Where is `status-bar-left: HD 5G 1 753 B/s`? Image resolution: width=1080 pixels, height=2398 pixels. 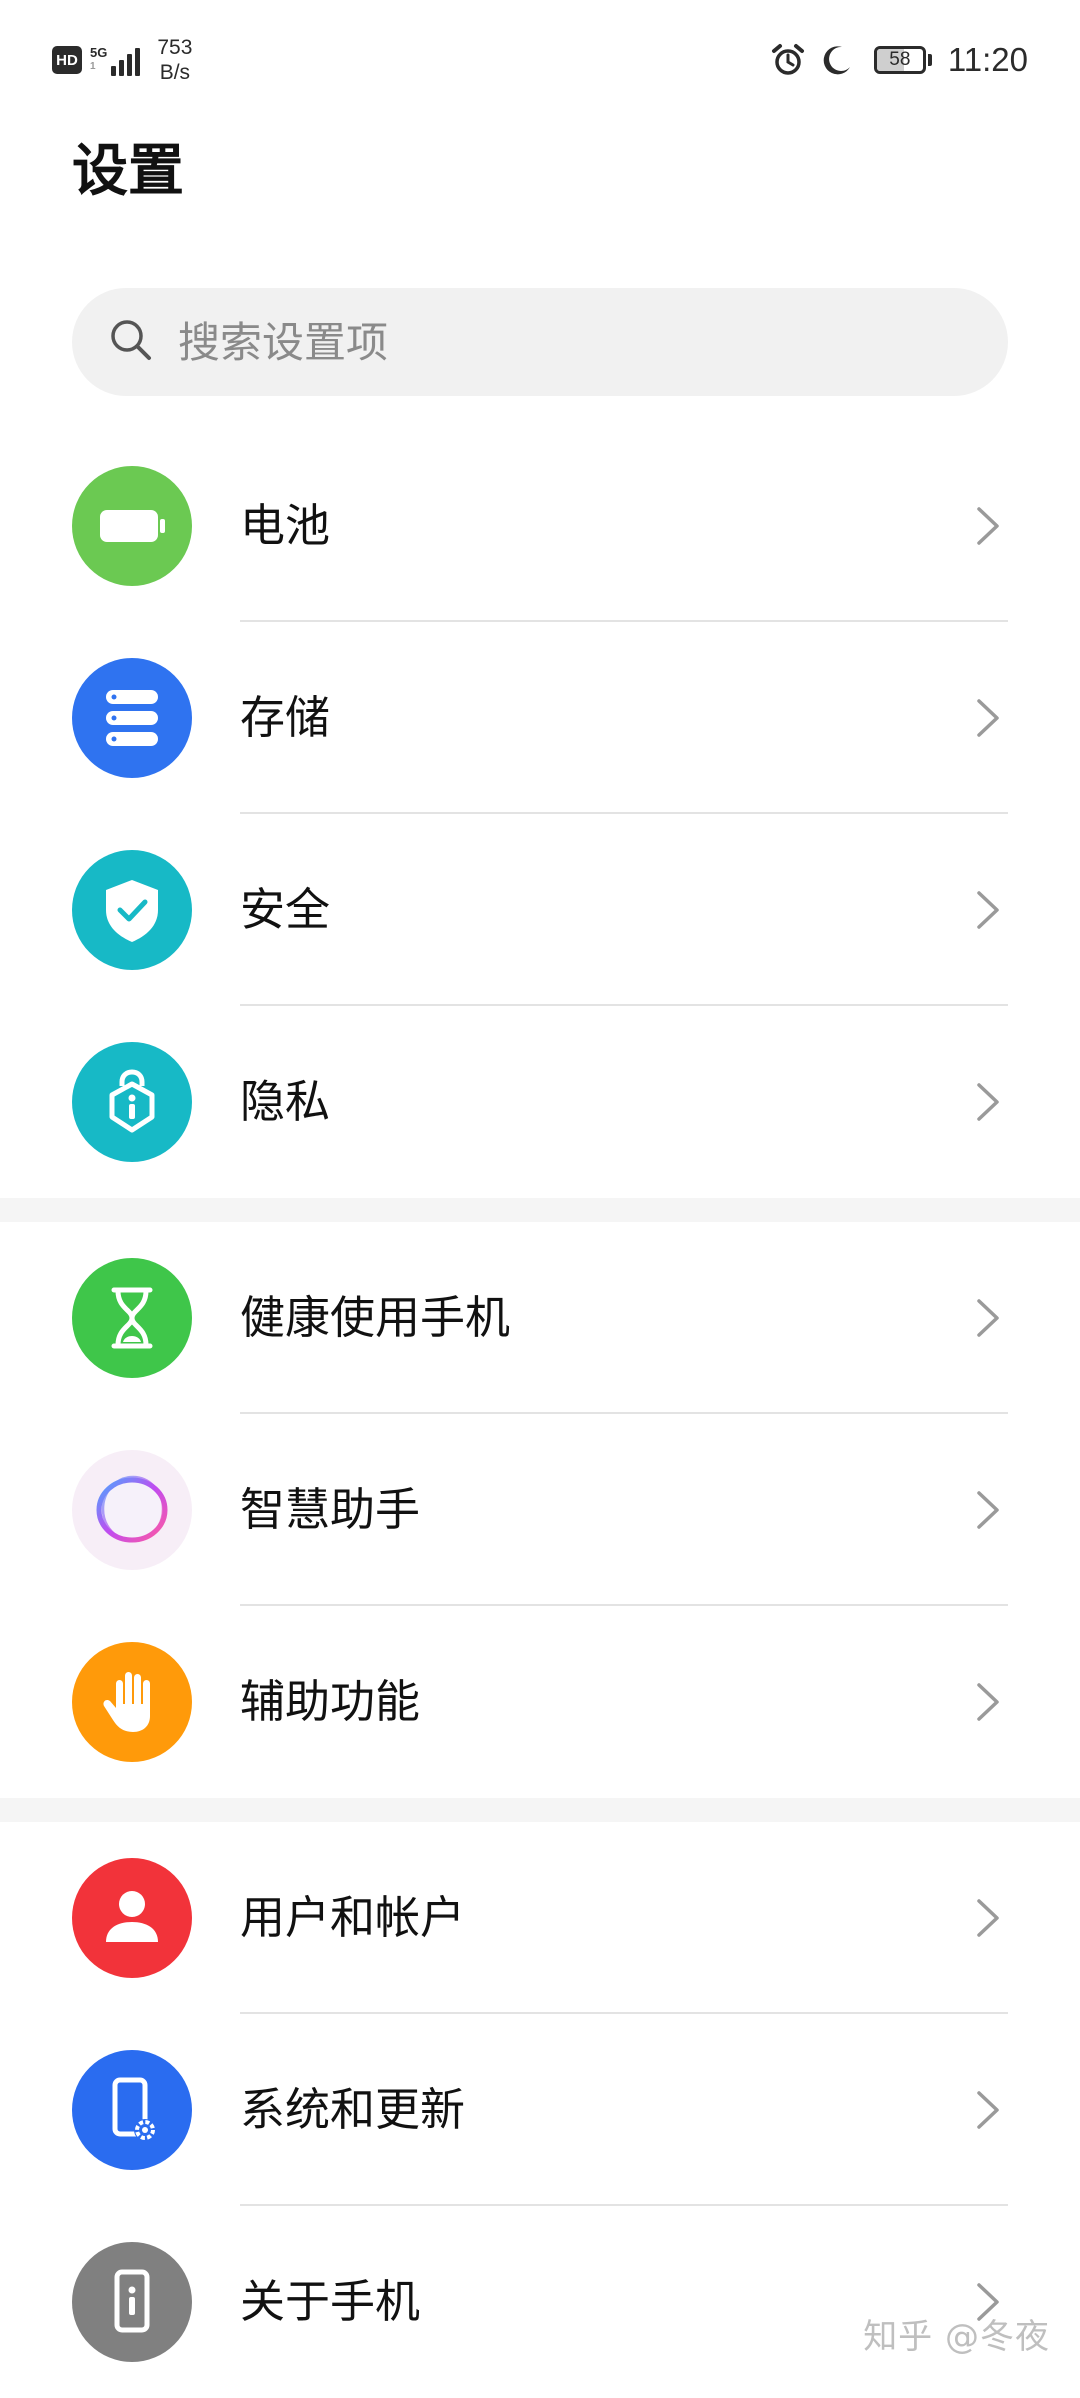
status-bar-left: HD 5G 1 753 B/s is located at coordinates (122, 60).